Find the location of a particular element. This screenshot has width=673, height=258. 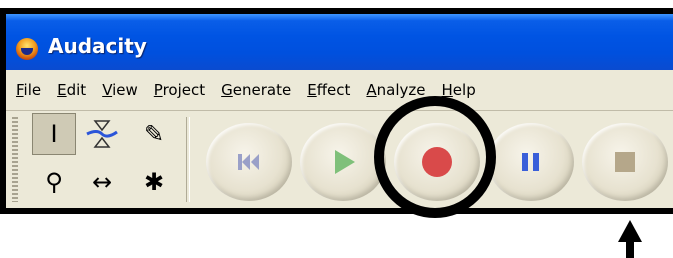

pointer-arrow-head-annotation is located at coordinates (630, 231).